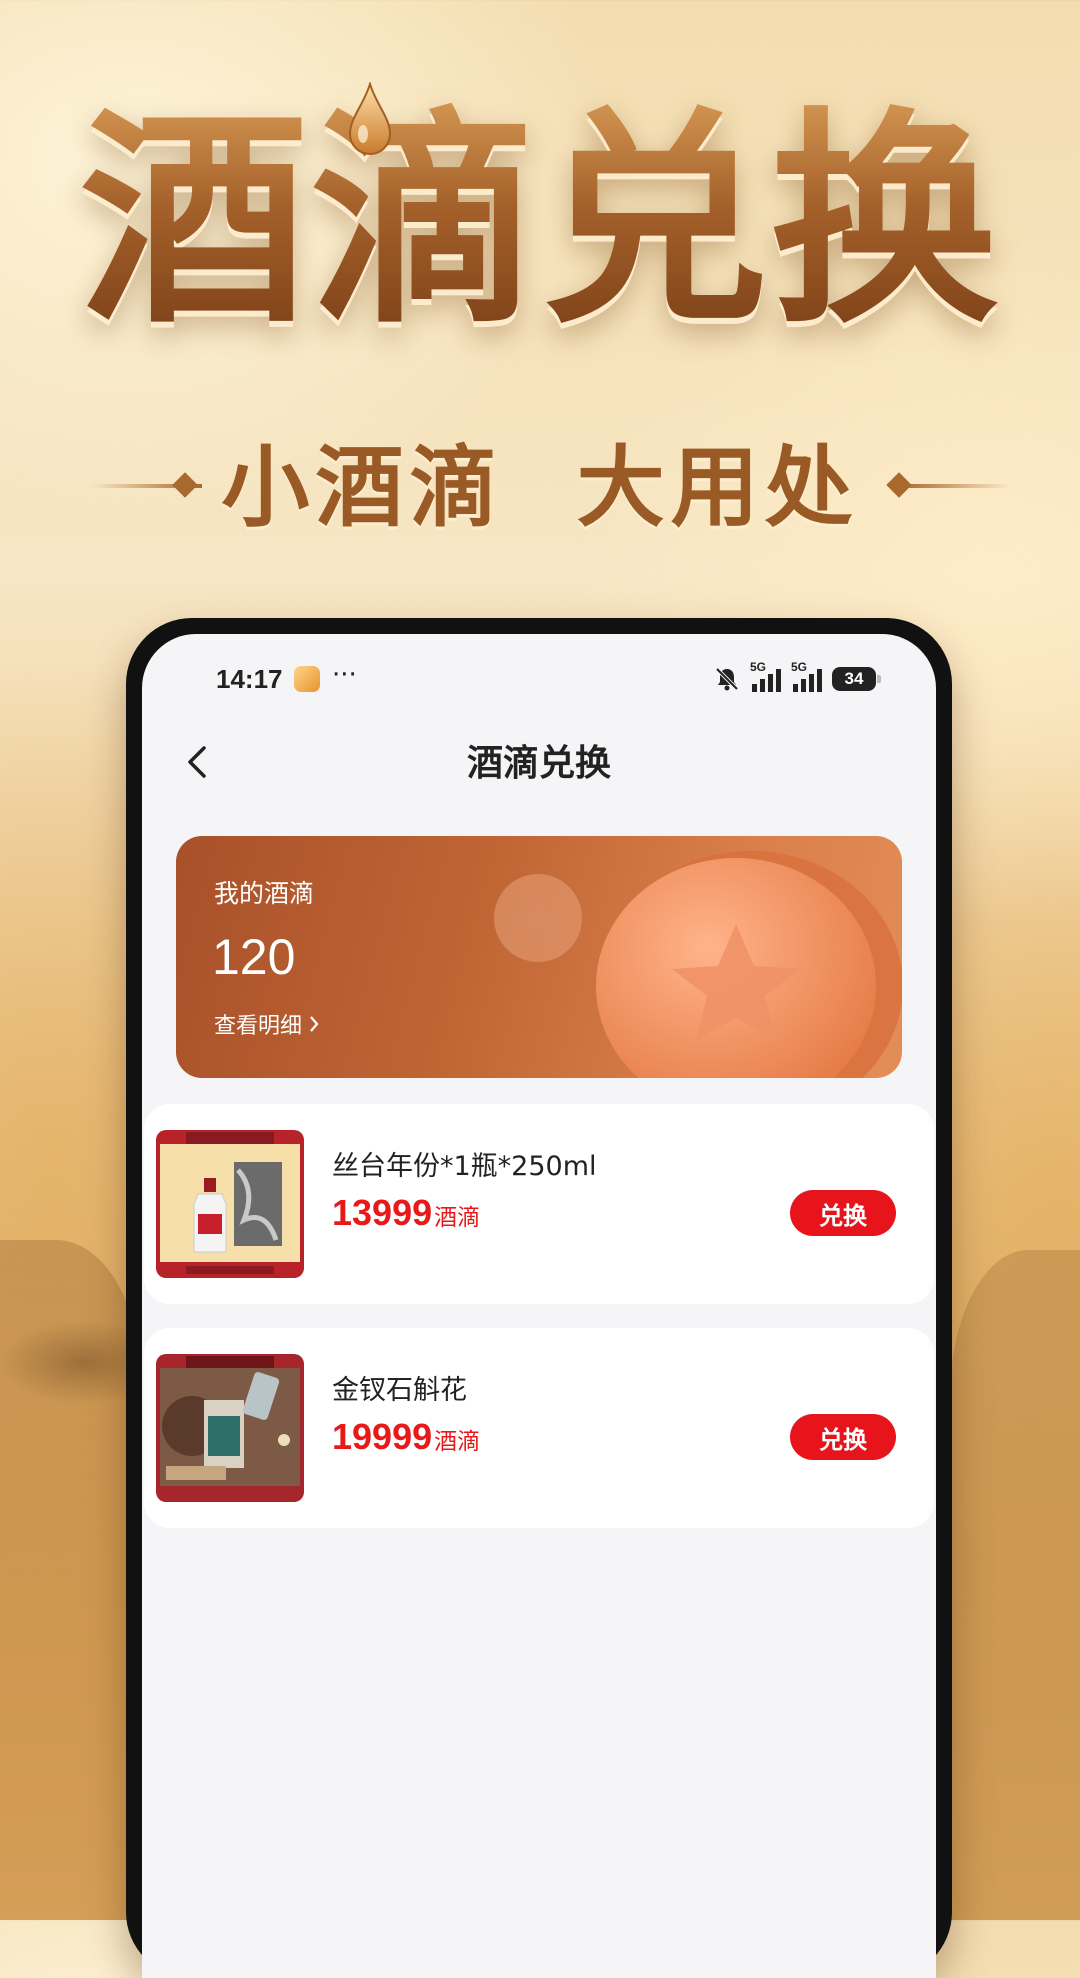 The image size is (1080, 1978). I want to click on signal-icon-1: 5G, so click(765, 676).